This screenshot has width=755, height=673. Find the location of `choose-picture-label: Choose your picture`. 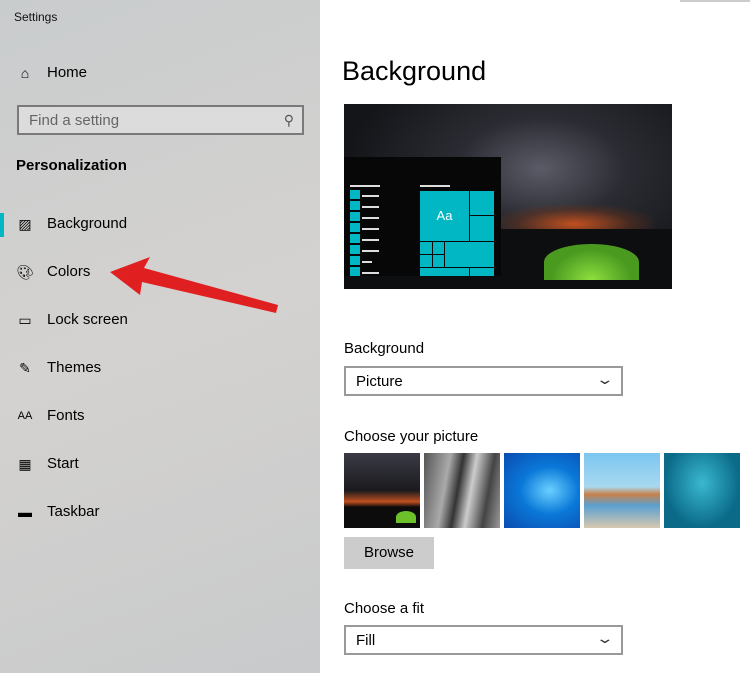

choose-picture-label: Choose your picture is located at coordinates (411, 436).